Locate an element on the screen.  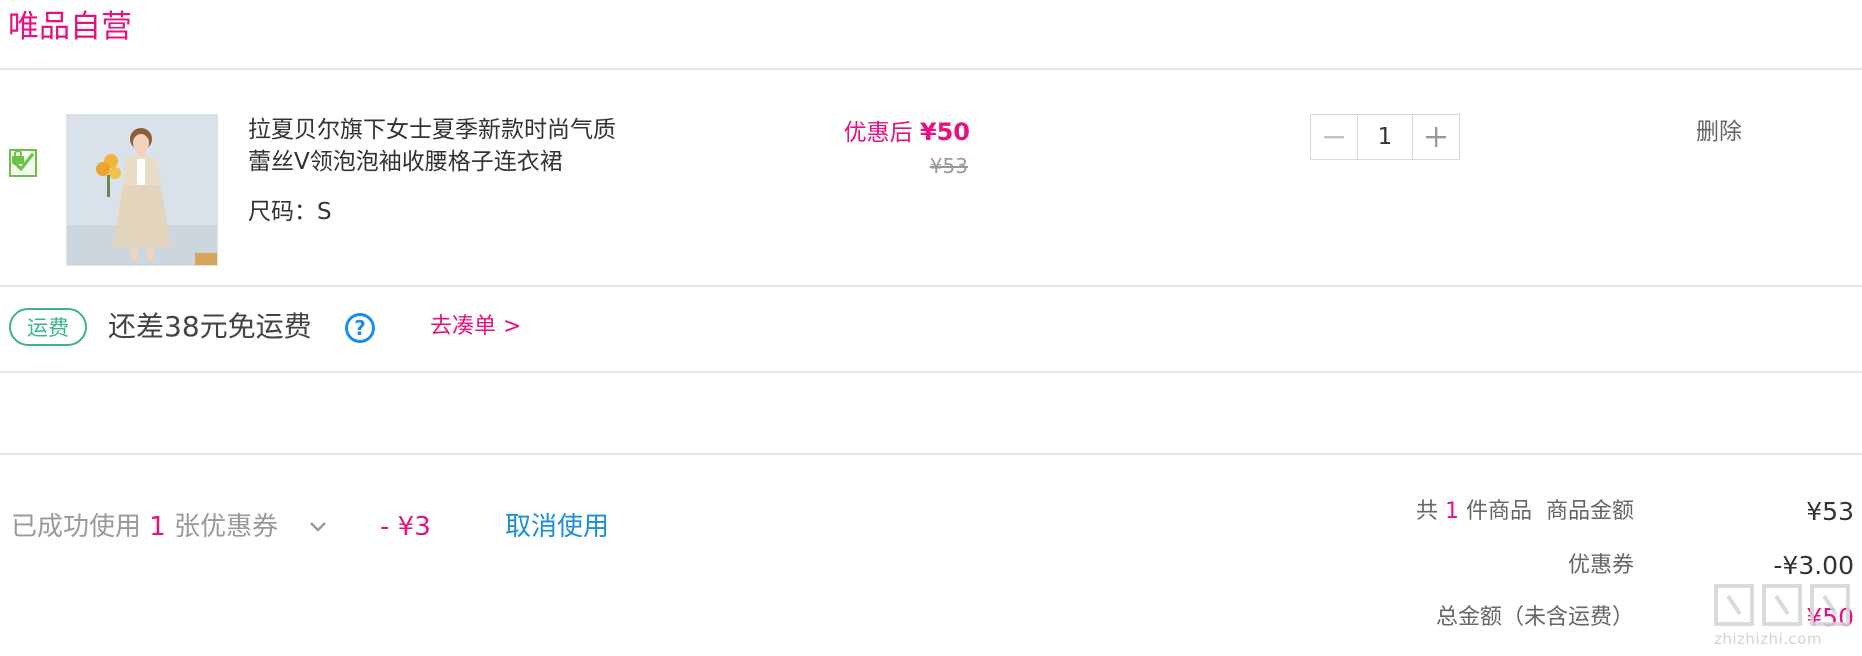
cancel-coupon-button: 取消使用 is located at coordinates (557, 527).